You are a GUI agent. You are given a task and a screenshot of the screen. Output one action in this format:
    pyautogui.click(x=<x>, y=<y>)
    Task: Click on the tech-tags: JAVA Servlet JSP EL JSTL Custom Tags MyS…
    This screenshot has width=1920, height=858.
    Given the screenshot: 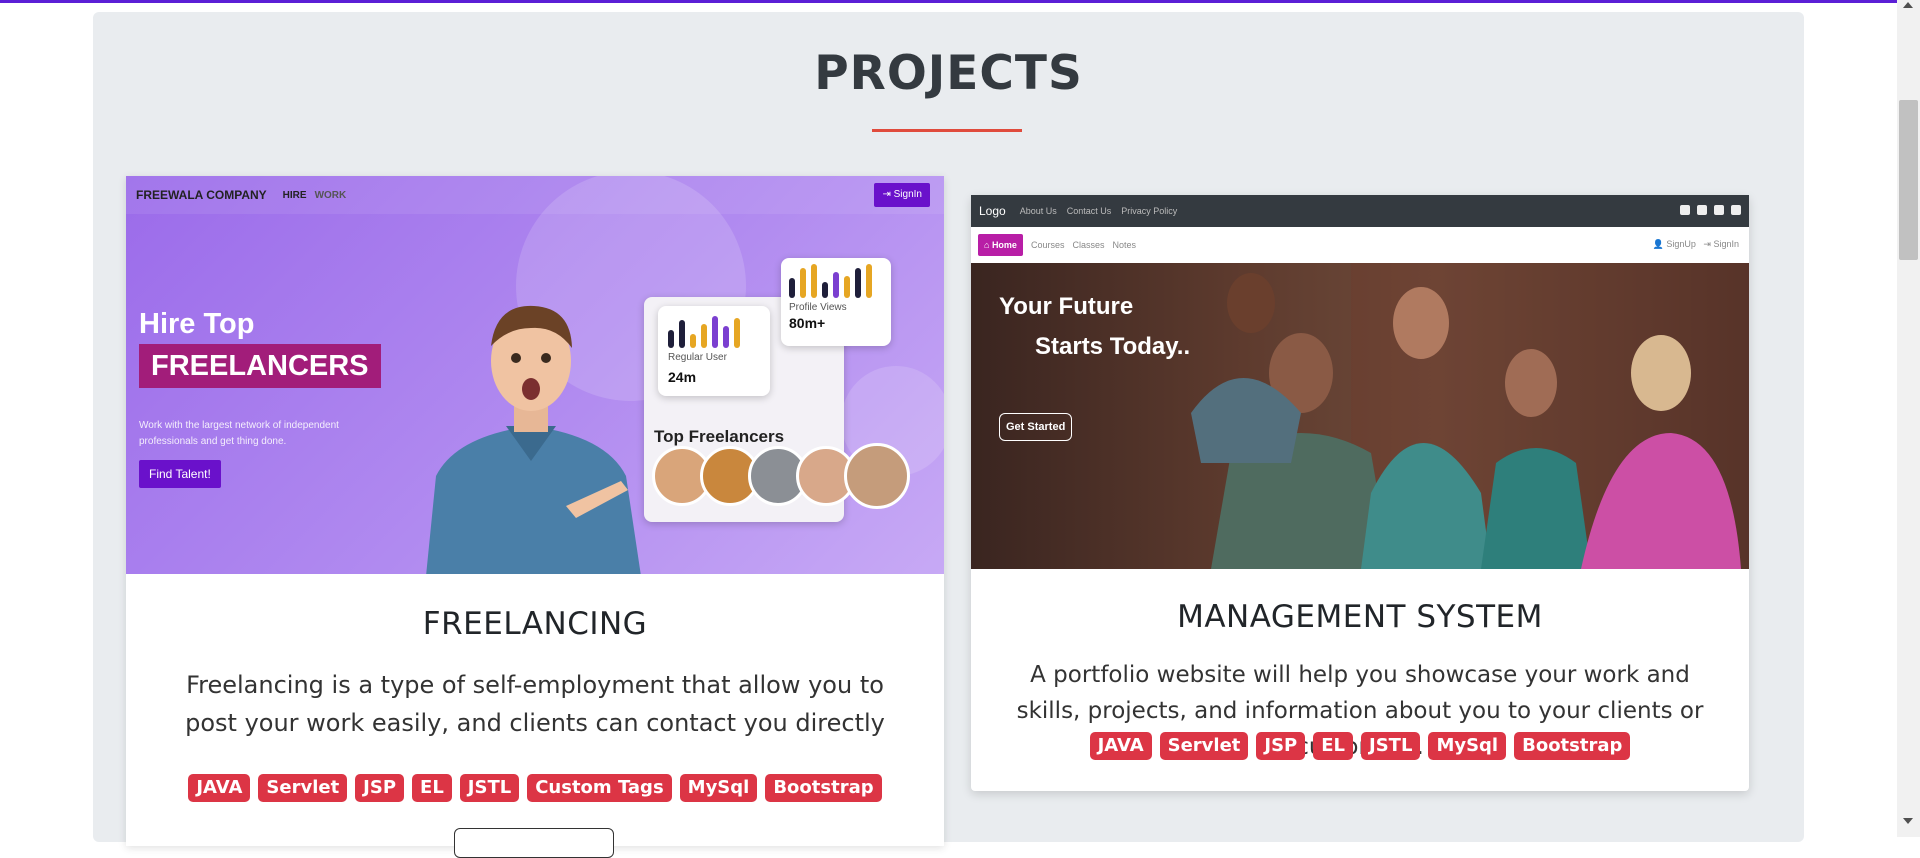 What is the action you would take?
    pyautogui.click(x=535, y=788)
    